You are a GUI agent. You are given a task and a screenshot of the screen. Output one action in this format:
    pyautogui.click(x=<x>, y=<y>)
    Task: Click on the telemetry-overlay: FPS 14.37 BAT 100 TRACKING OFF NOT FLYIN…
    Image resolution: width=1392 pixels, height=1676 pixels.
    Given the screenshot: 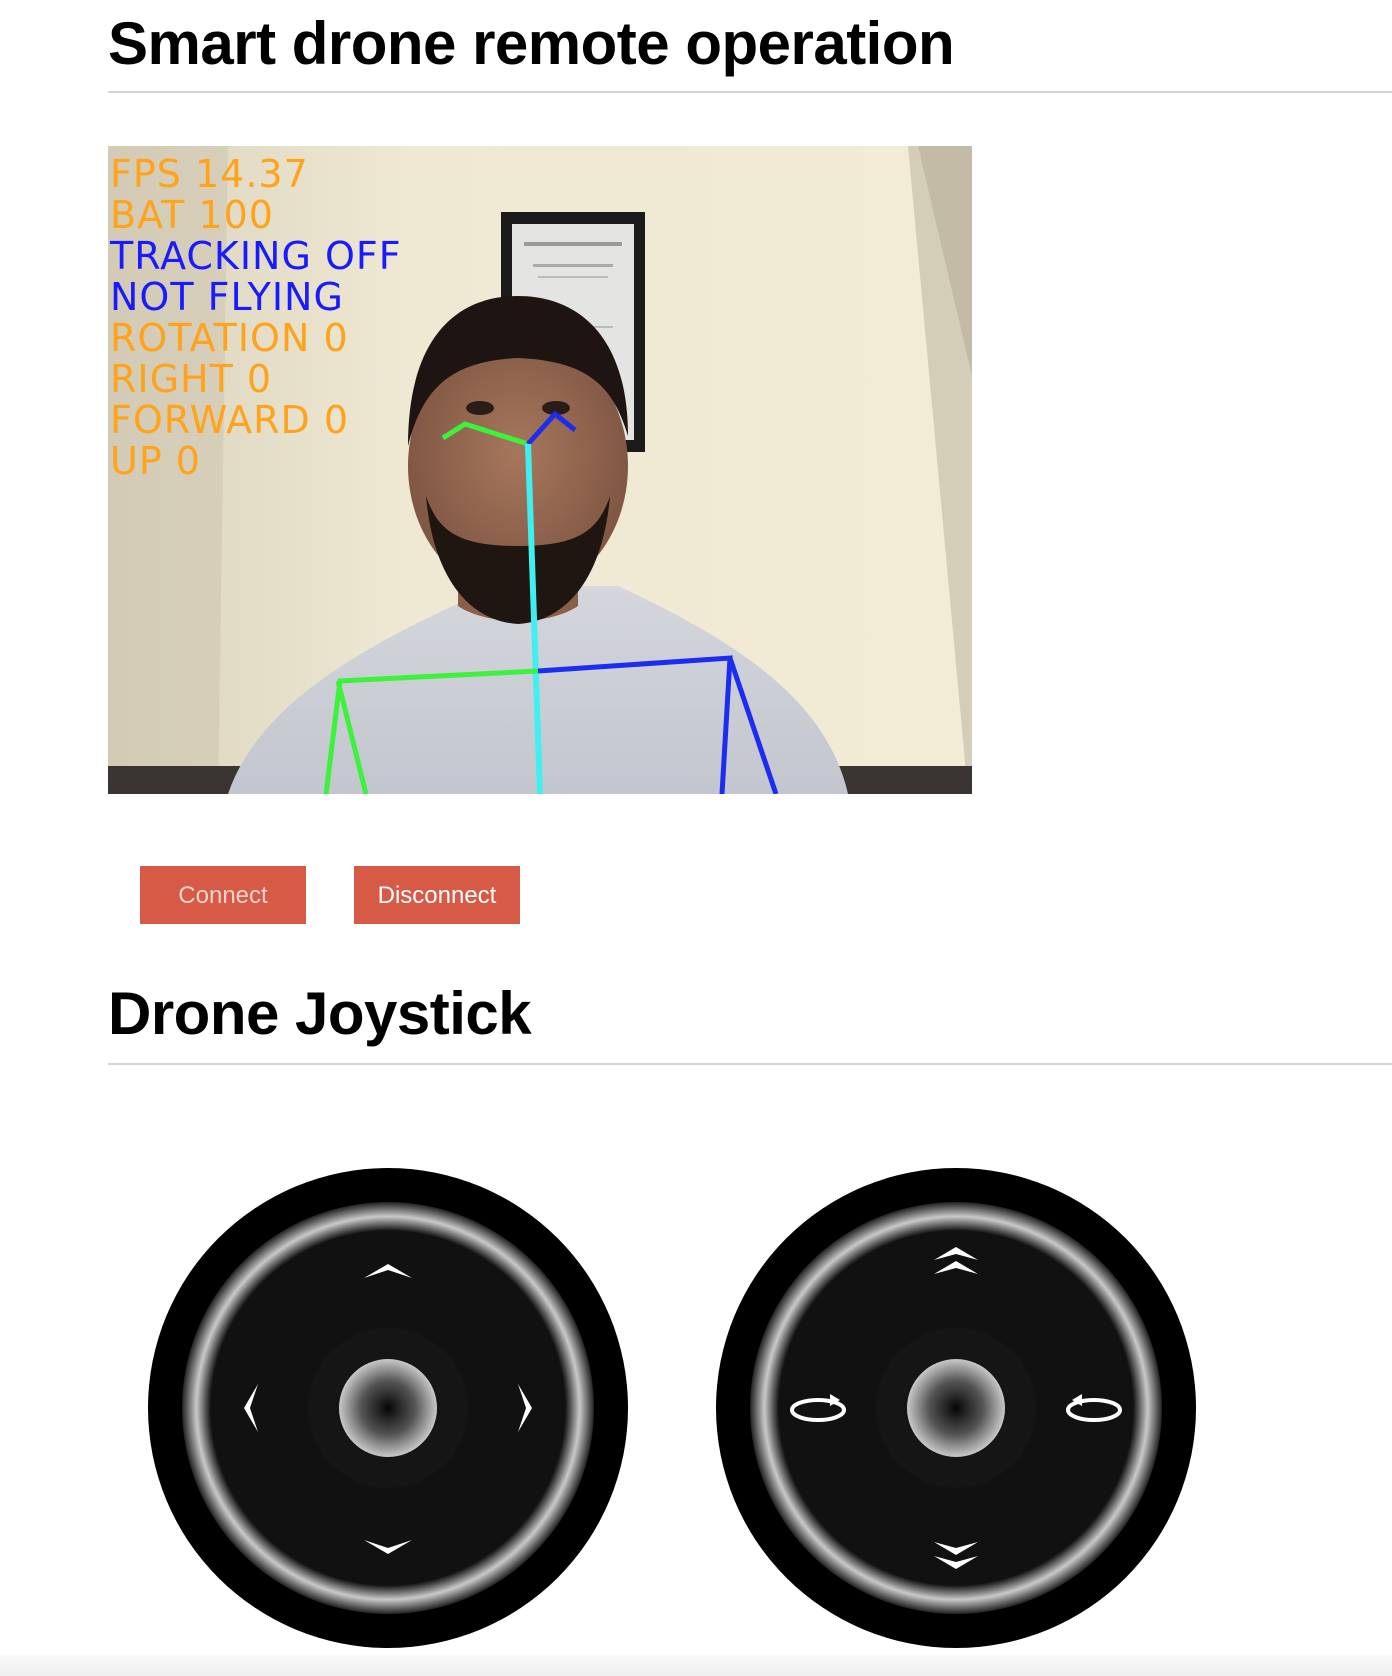 What is the action you would take?
    pyautogui.click(x=256, y=318)
    